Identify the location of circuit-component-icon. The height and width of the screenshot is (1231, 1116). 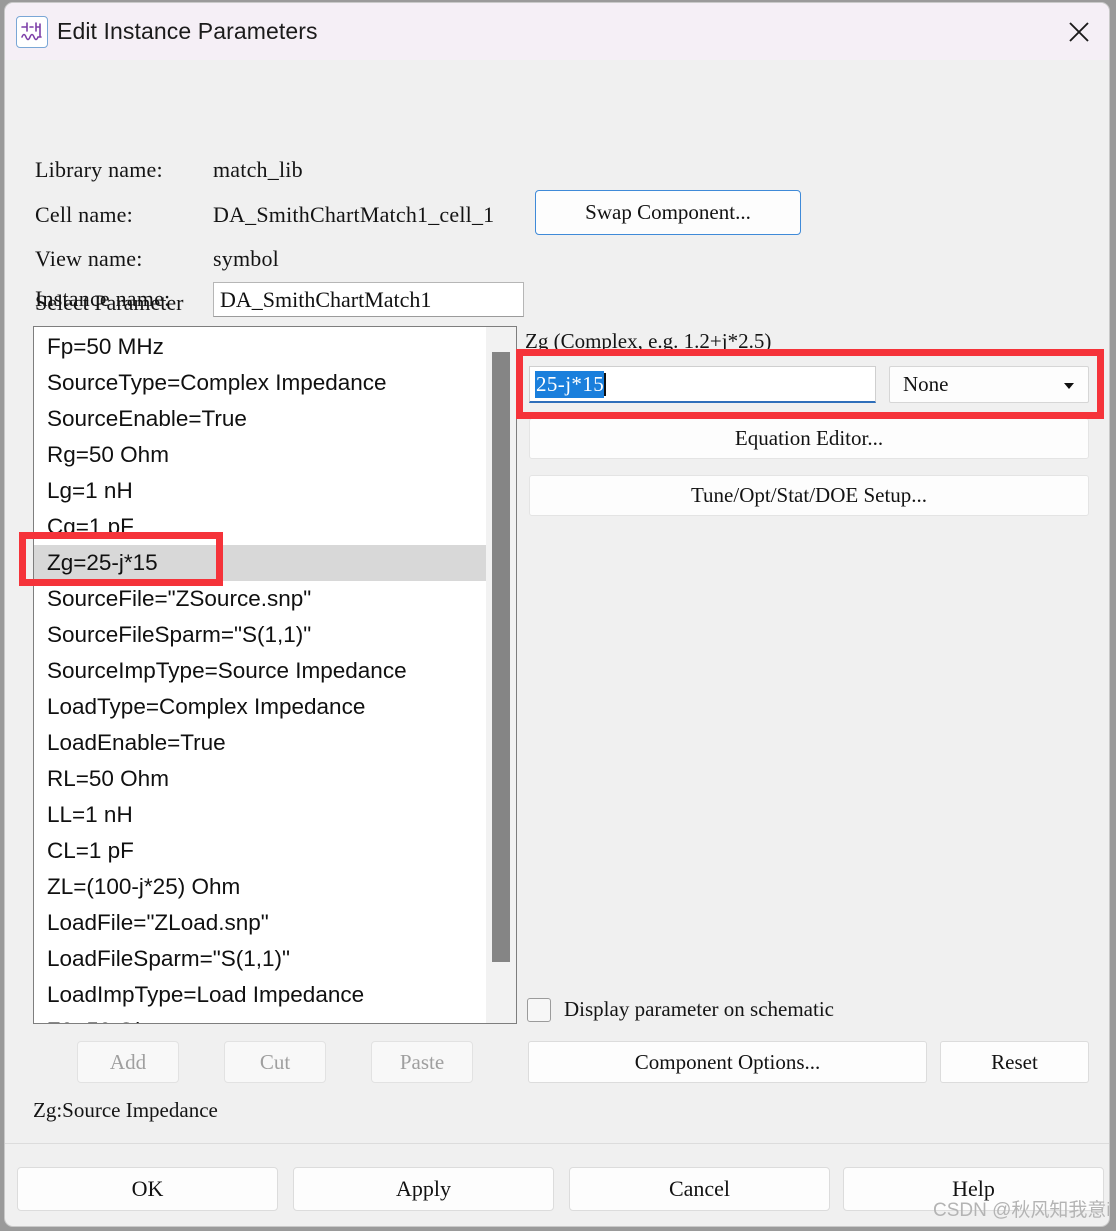
(32, 31).